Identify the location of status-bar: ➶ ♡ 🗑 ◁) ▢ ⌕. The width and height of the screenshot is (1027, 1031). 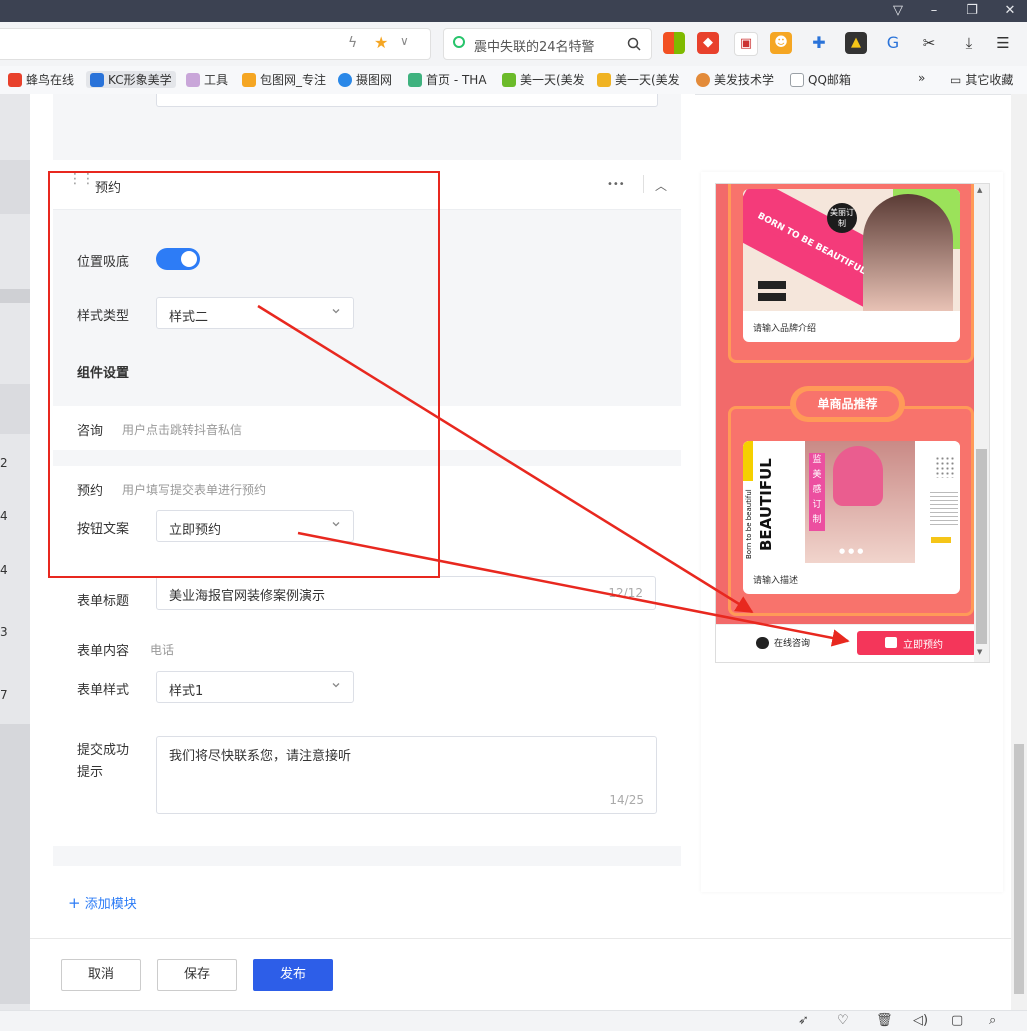
(513, 1020).